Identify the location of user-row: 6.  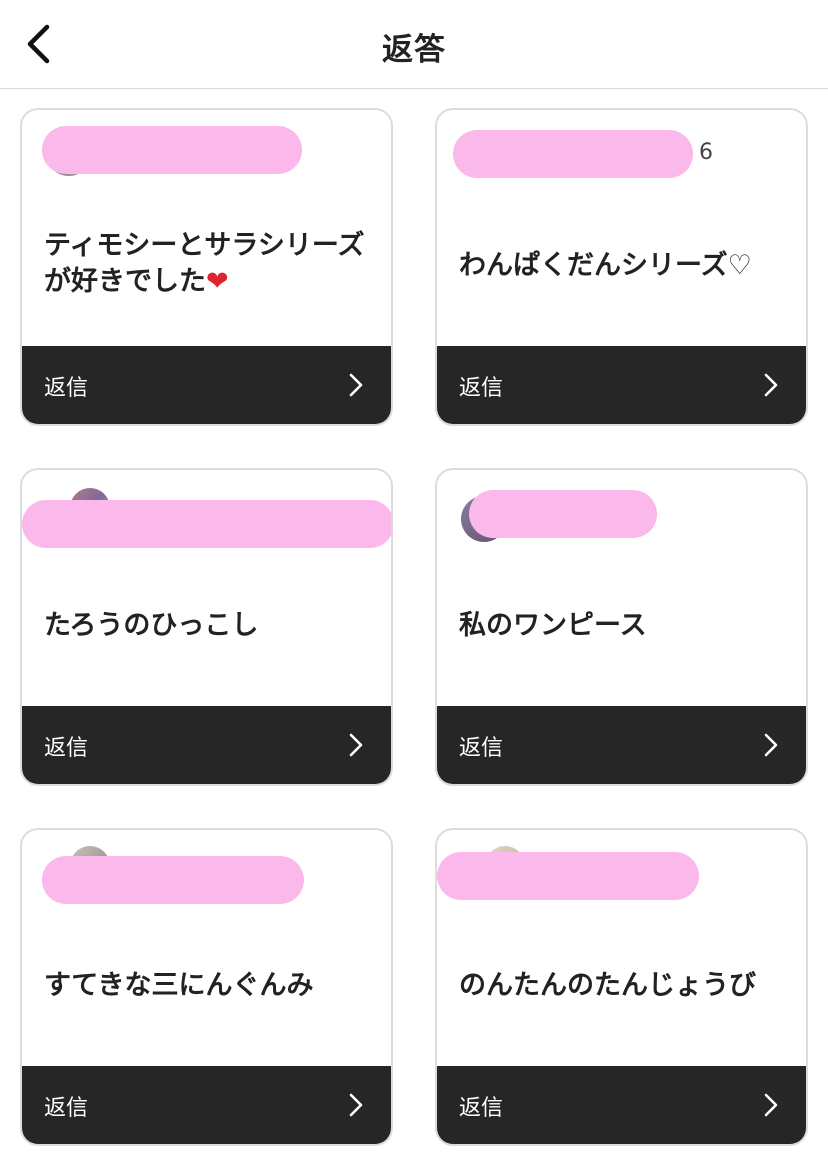
(621, 156).